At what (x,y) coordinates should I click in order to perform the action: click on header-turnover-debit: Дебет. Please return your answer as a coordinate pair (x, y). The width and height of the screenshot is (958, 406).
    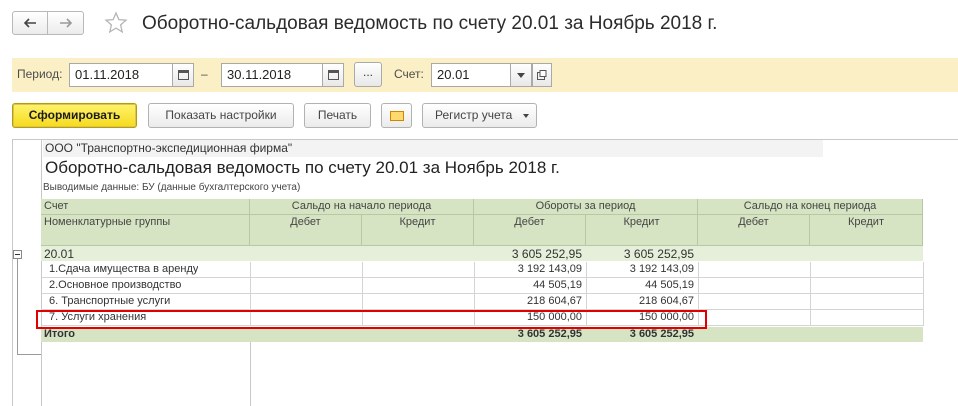
    Looking at the image, I should click on (530, 230).